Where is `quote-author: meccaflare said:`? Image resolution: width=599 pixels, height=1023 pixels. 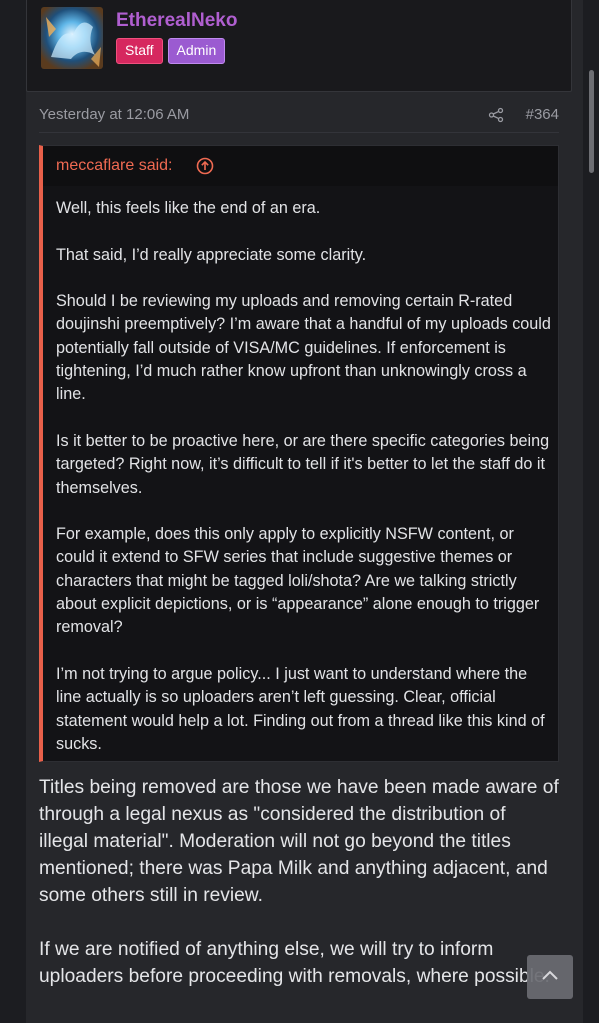
quote-author: meccaflare said: is located at coordinates (114, 166).